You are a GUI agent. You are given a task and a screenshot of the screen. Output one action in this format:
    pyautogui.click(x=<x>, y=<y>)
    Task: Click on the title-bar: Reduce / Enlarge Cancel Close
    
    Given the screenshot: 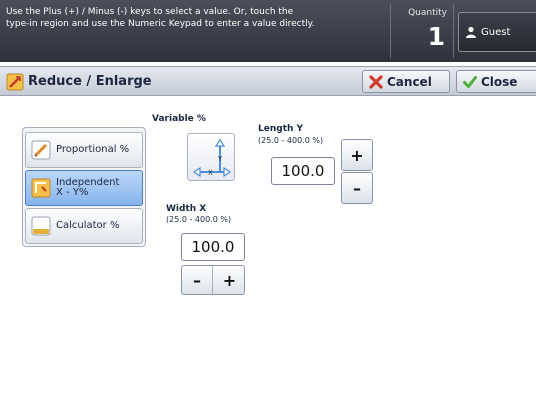 What is the action you would take?
    pyautogui.click(x=268, y=81)
    